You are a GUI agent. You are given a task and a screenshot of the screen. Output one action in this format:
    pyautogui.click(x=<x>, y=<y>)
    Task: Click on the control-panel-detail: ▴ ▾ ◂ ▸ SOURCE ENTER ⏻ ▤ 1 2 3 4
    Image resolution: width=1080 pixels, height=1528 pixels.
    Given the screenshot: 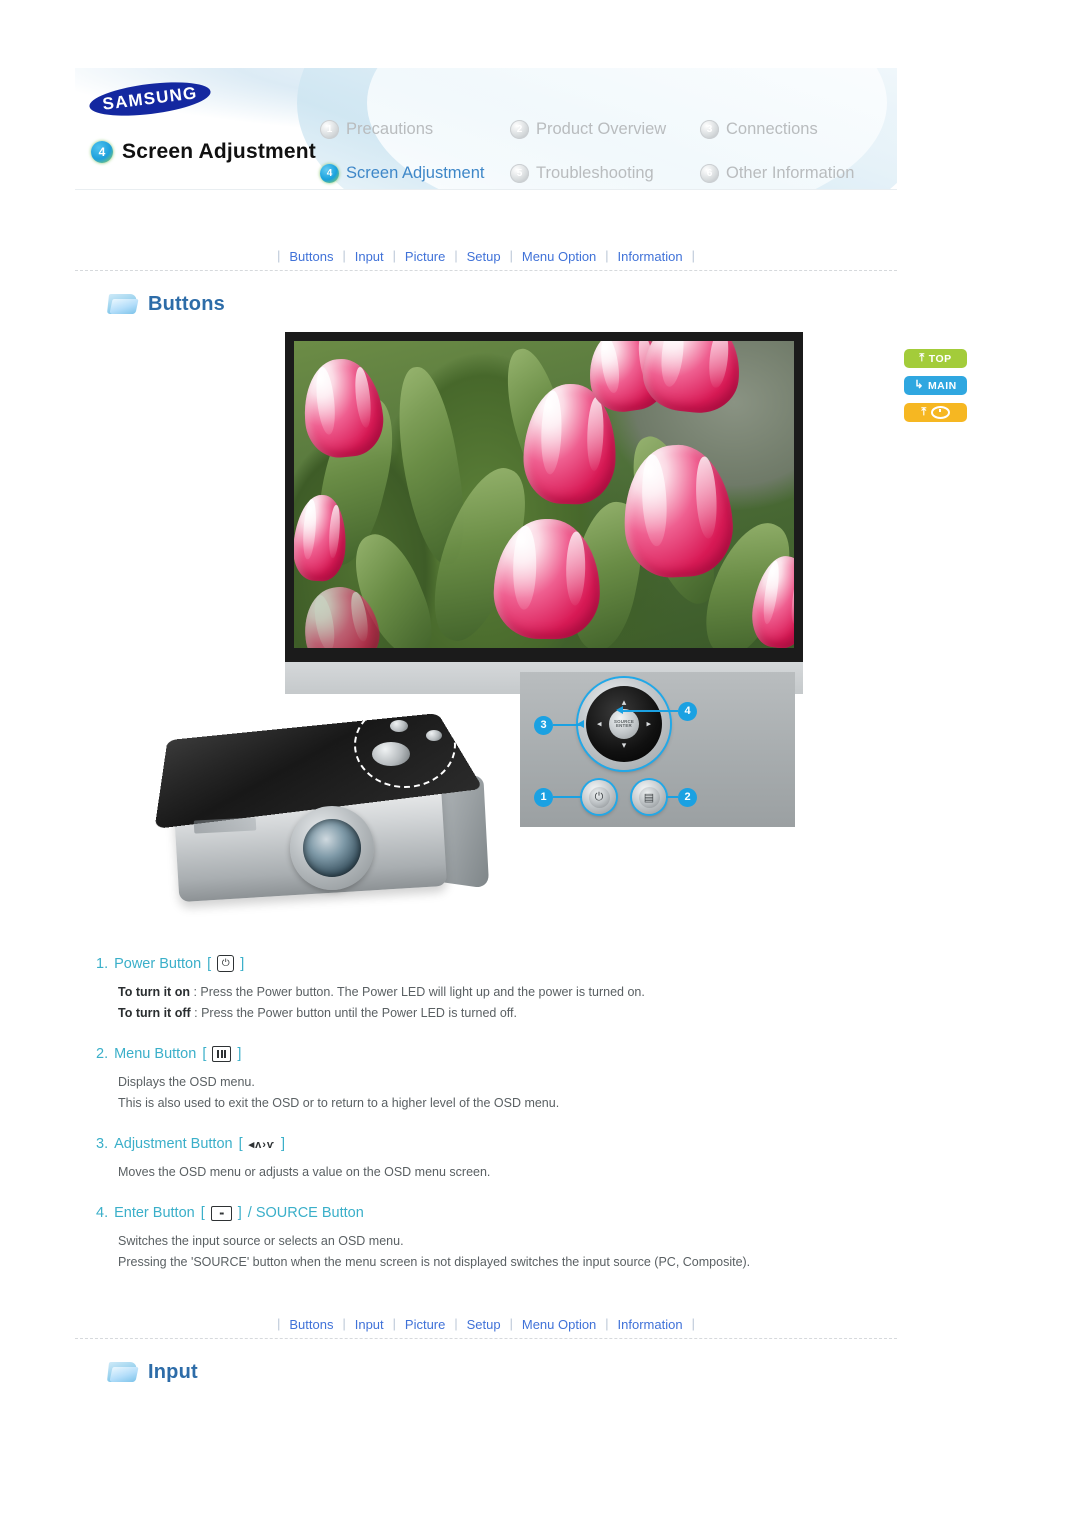 What is the action you would take?
    pyautogui.click(x=657, y=749)
    